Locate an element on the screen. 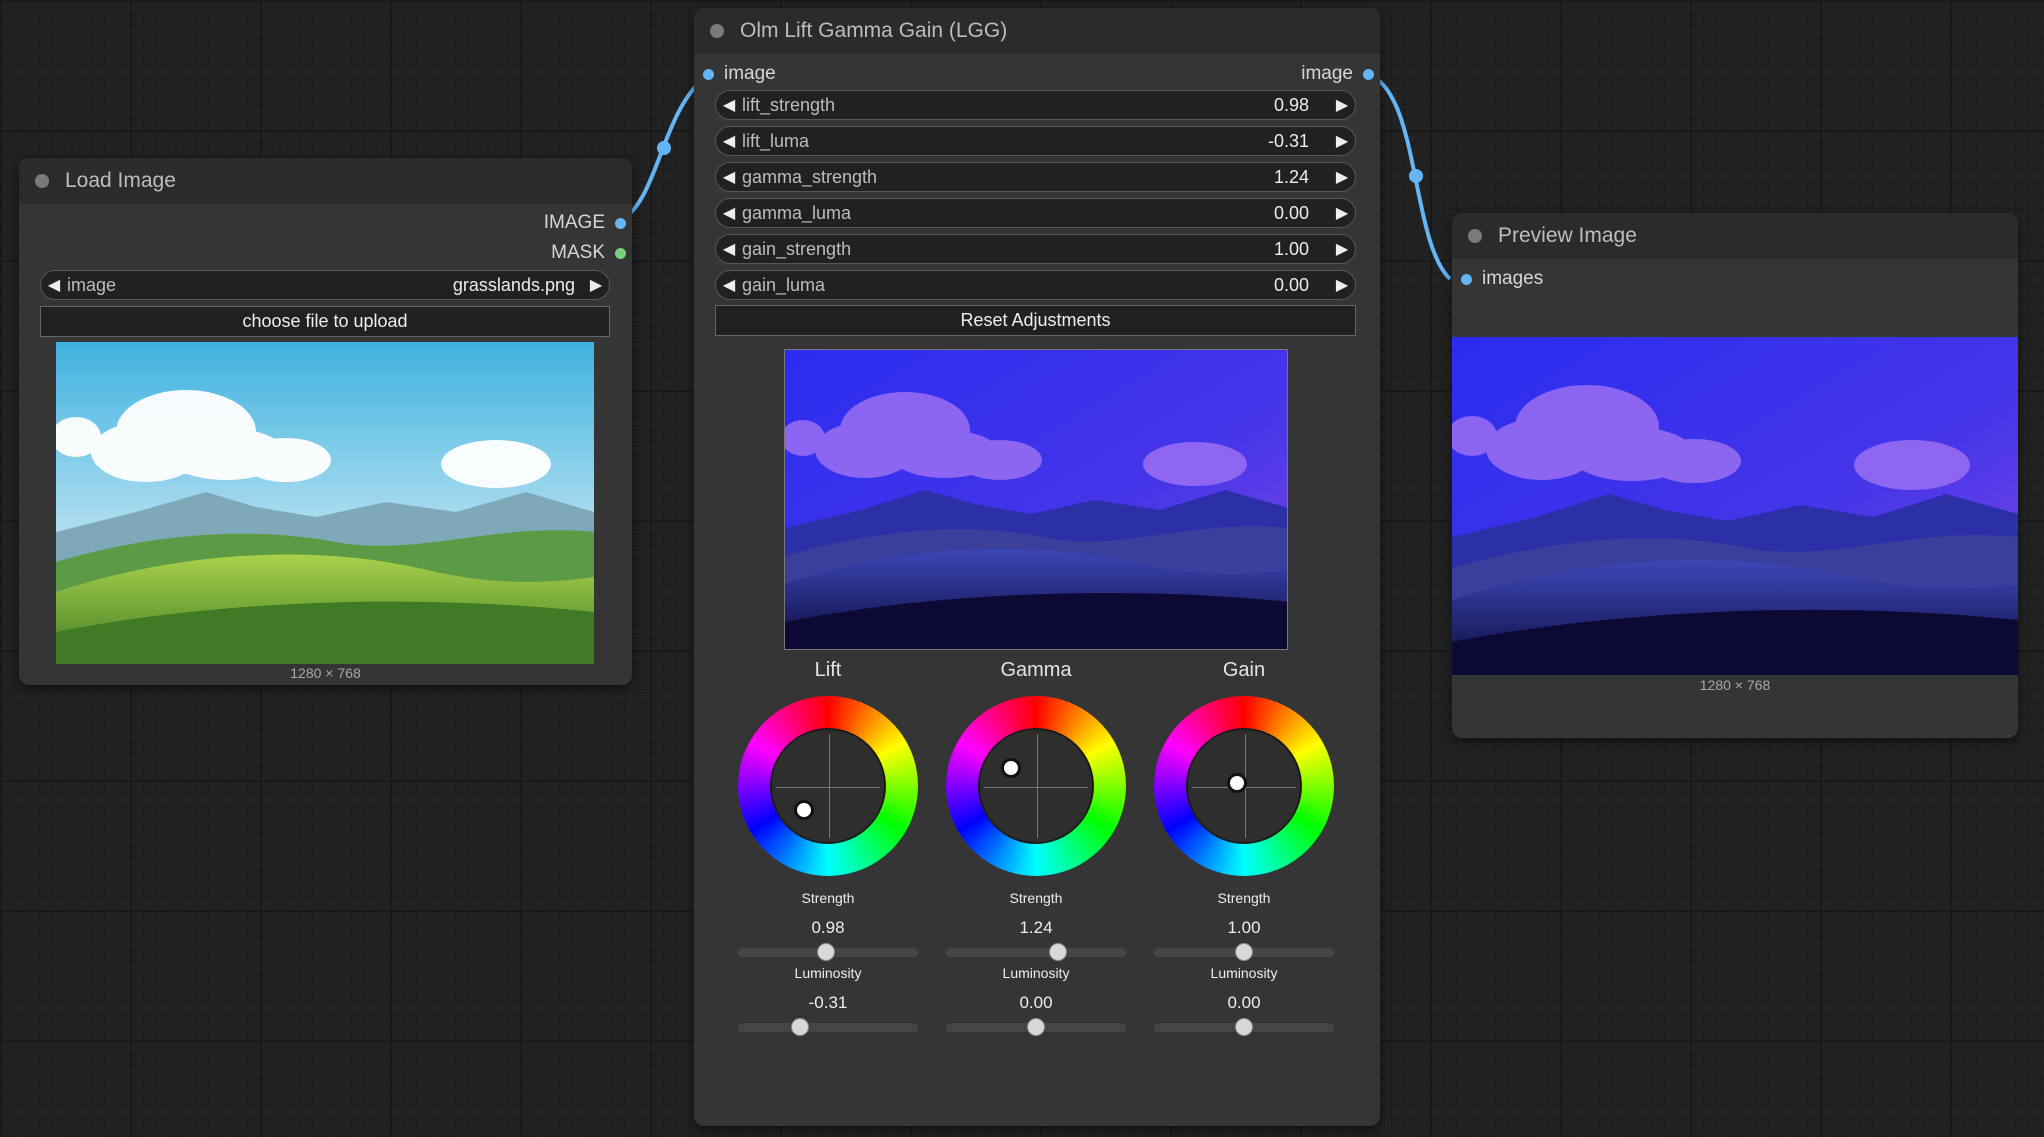 This screenshot has height=1137, width=2044. lift-strength-label: Strength is located at coordinates (828, 898).